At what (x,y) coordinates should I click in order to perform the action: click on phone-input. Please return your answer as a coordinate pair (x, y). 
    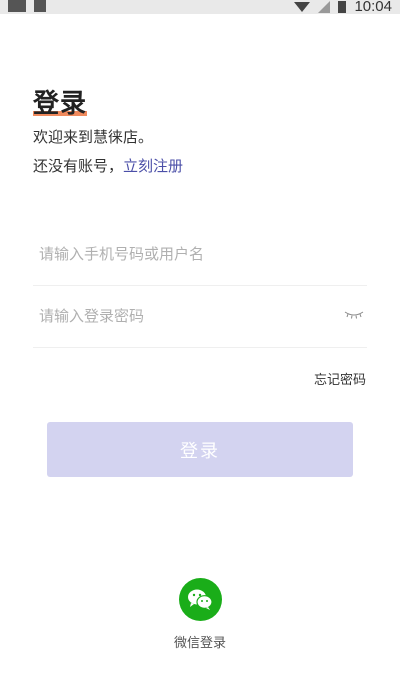
    Looking at the image, I should click on (189, 254).